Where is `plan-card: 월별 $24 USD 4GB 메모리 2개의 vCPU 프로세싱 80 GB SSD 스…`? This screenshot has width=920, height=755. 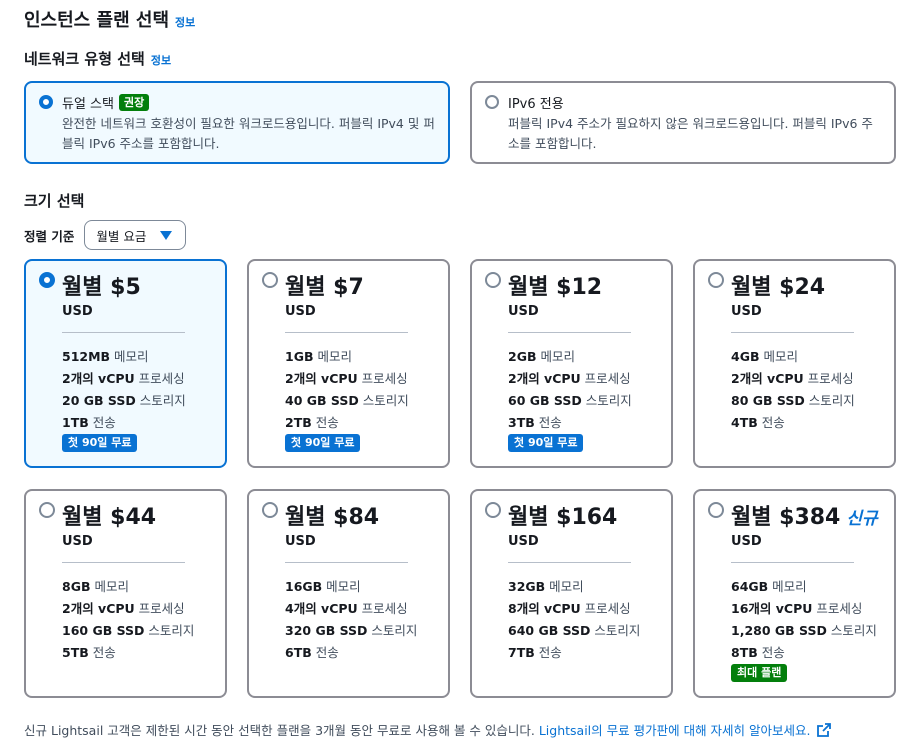 plan-card: 월별 $24 USD 4GB 메모리 2개의 vCPU 프로세싱 80 GB SSD 스… is located at coordinates (794, 363).